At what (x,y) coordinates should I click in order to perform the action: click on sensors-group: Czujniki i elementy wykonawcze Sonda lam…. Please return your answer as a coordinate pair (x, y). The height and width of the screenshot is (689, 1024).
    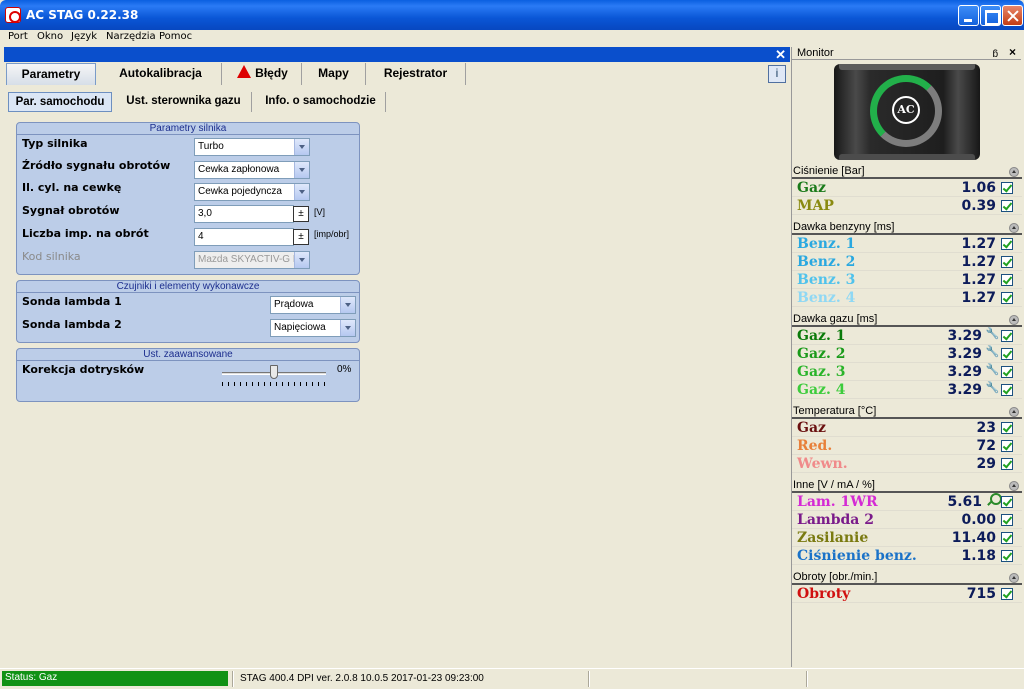
    Looking at the image, I should click on (188, 311).